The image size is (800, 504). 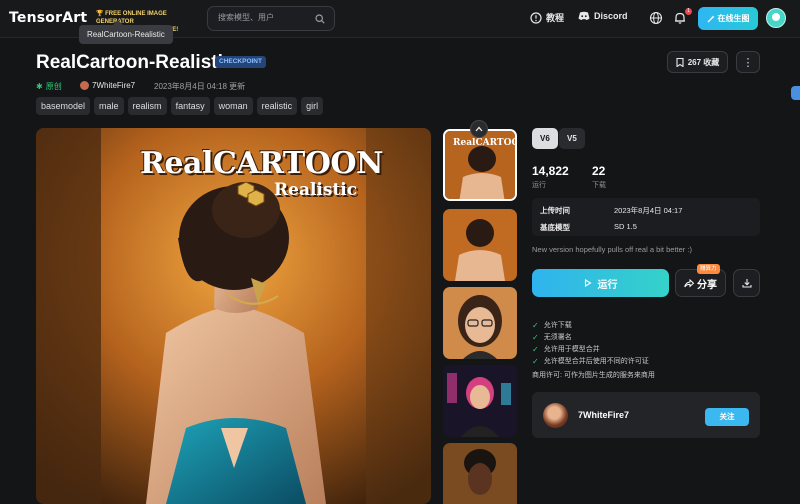 I want to click on share-label: 分享, so click(x=707, y=285).